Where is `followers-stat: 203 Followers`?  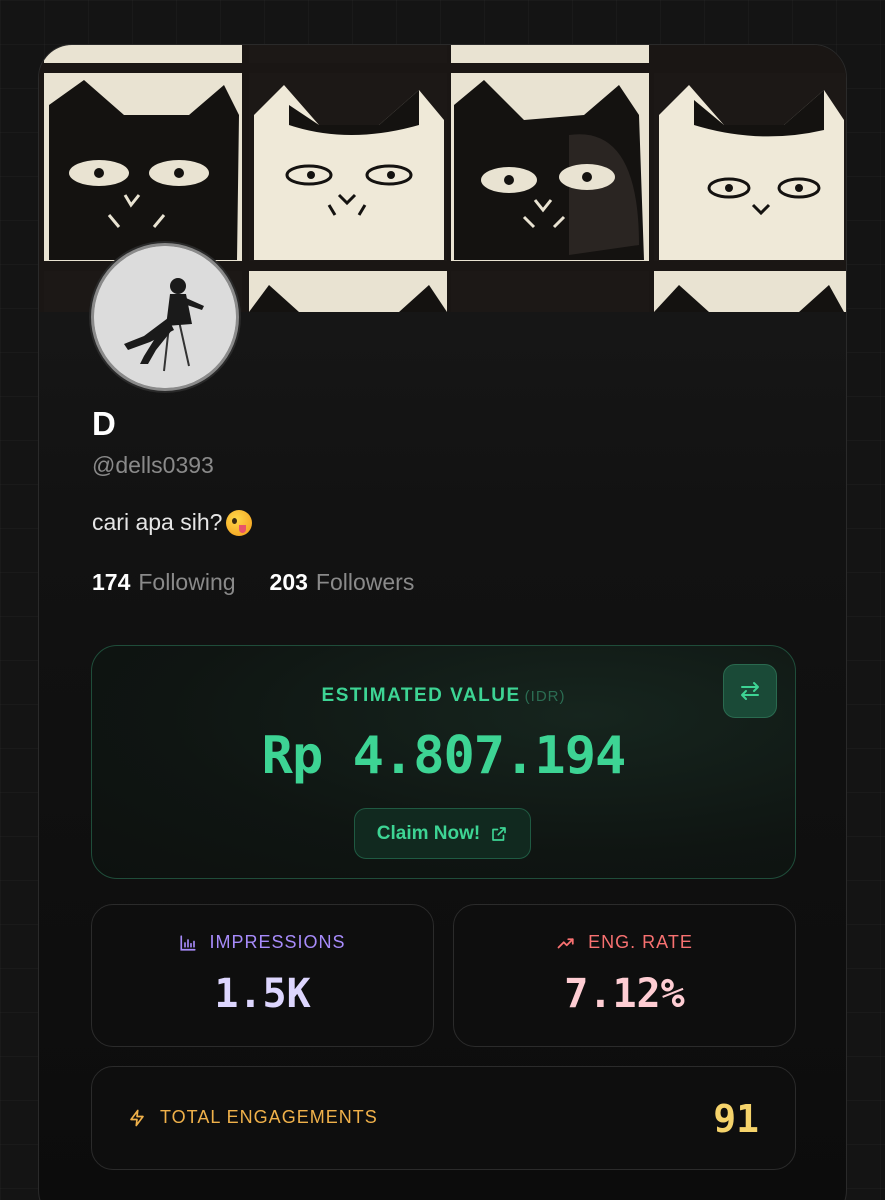 followers-stat: 203 Followers is located at coordinates (342, 582).